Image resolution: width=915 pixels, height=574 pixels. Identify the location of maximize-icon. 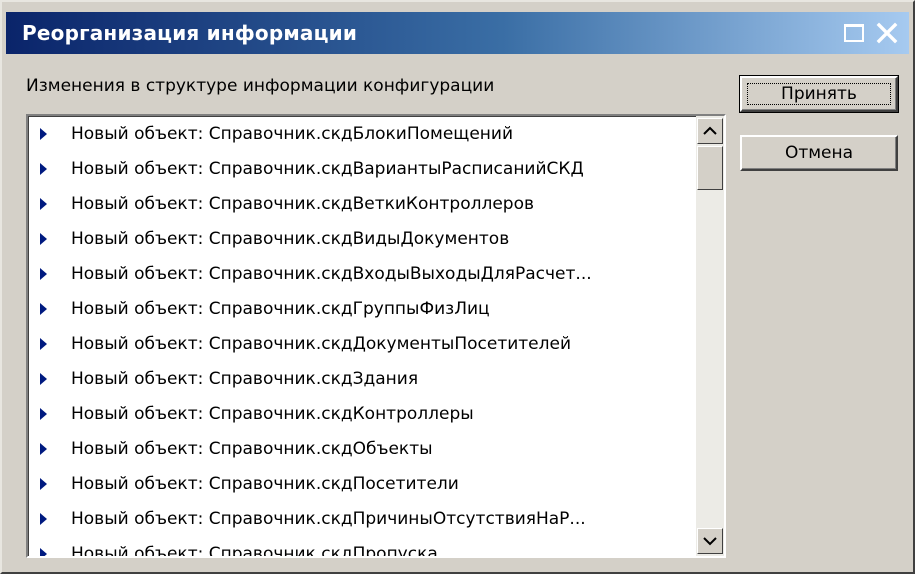
(854, 33).